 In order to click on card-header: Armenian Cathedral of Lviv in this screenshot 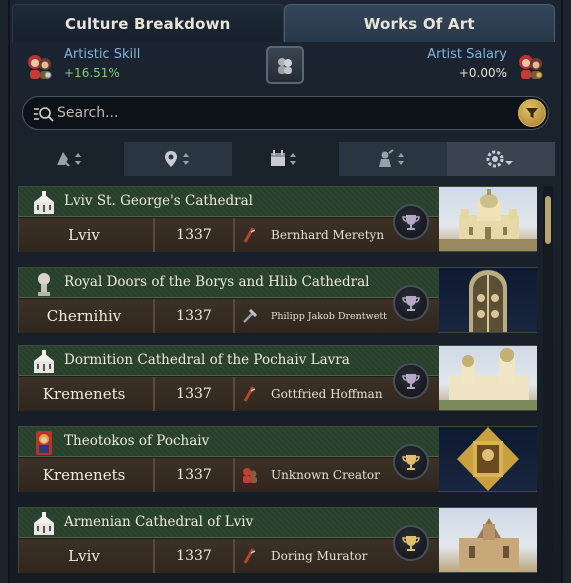, I will do `click(229, 523)`.